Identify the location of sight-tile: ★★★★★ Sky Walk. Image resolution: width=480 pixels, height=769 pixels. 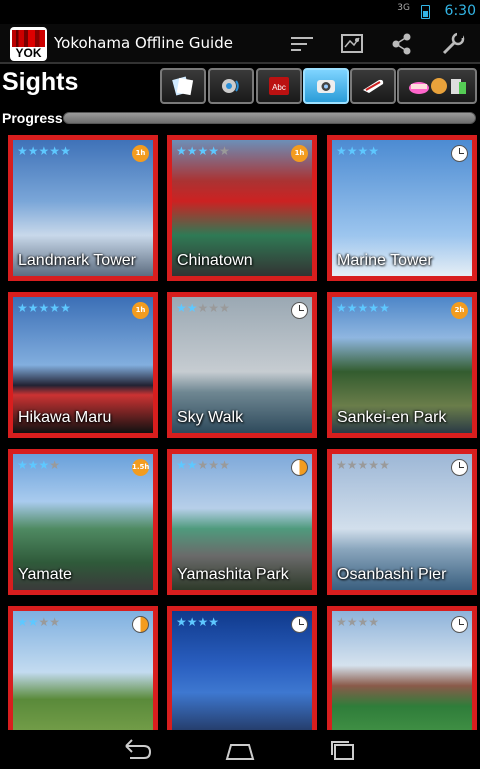
(242, 365).